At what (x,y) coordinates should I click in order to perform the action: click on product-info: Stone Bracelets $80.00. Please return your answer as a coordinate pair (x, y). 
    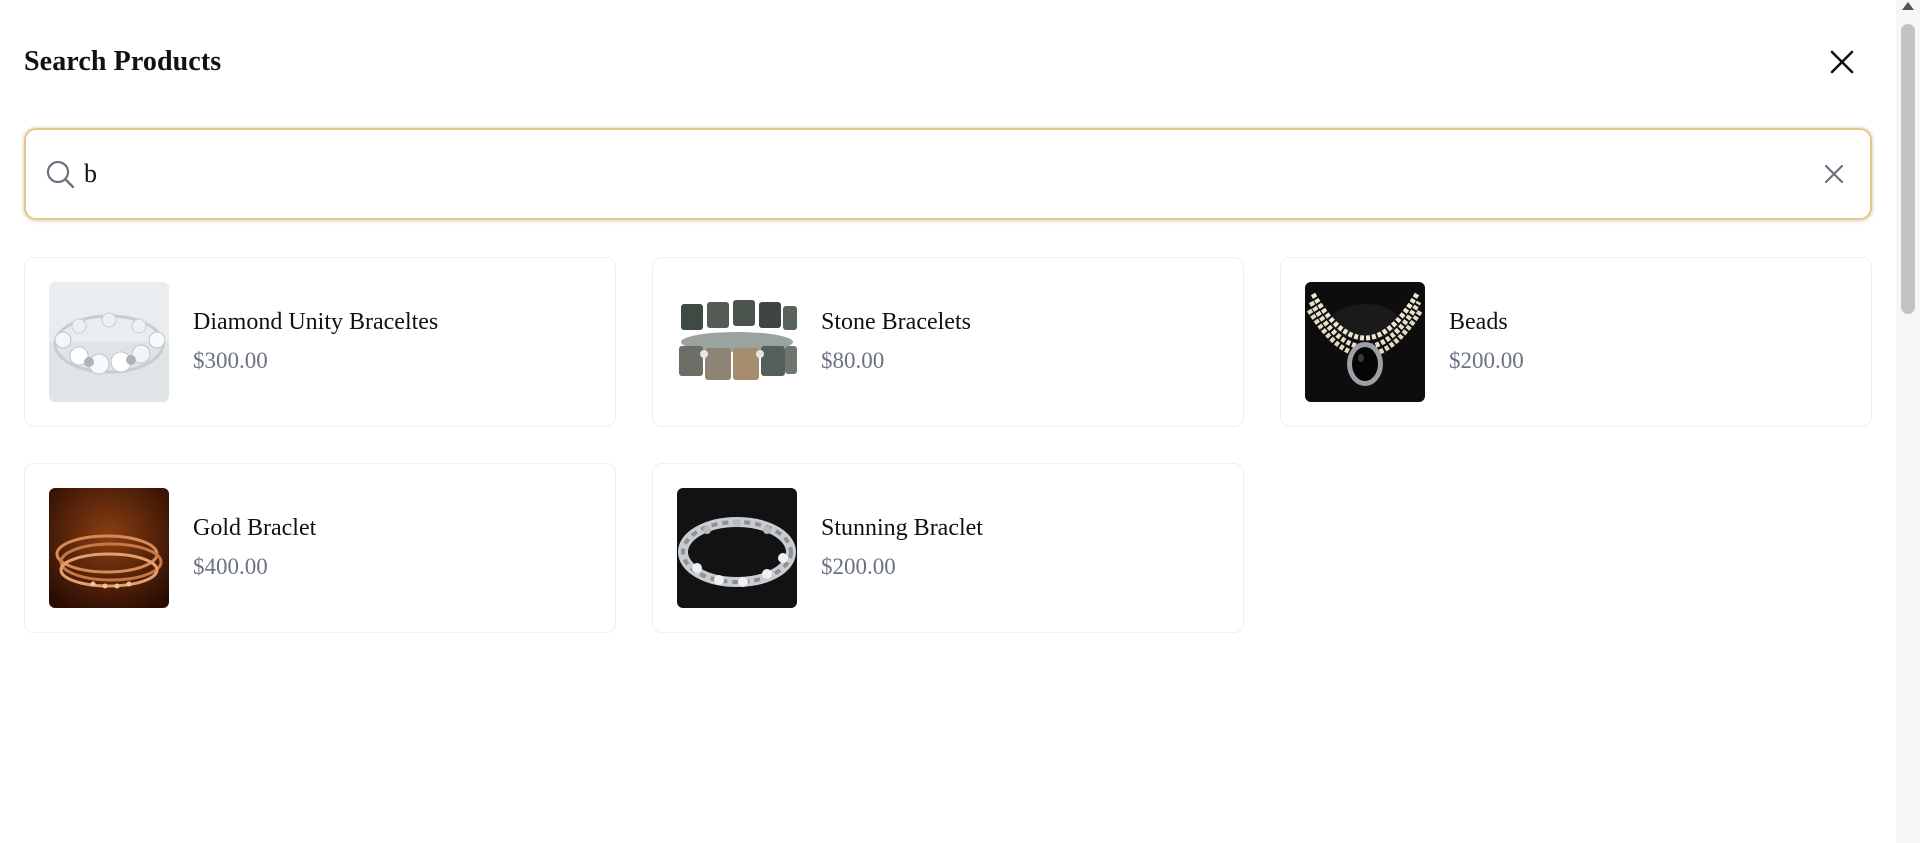
    Looking at the image, I should click on (896, 341).